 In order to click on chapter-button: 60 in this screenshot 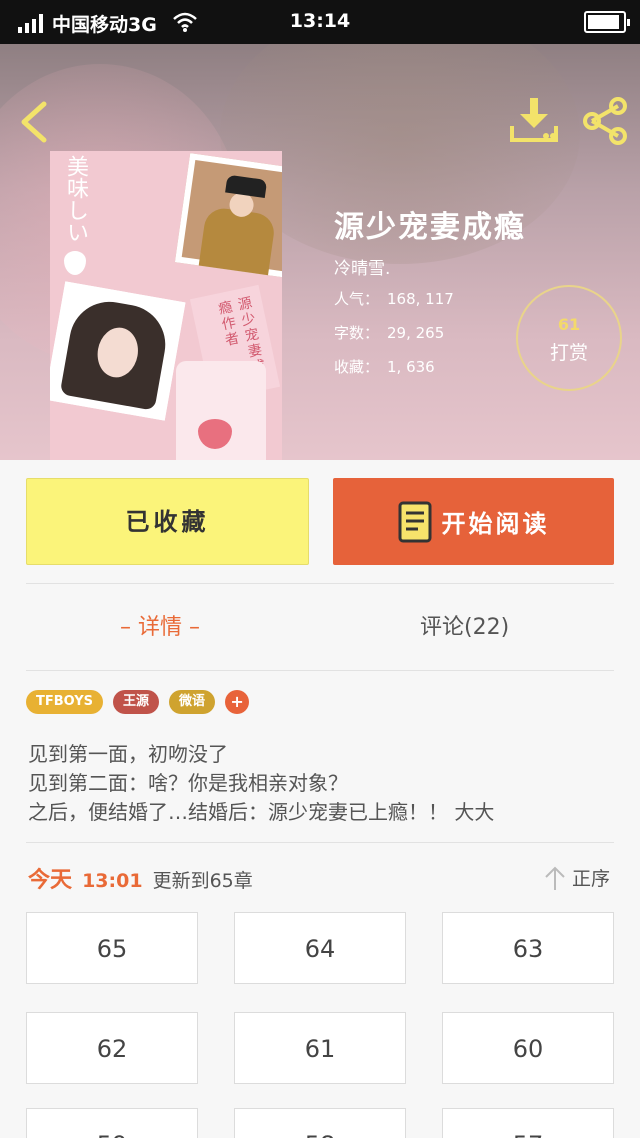, I will do `click(528, 1048)`.